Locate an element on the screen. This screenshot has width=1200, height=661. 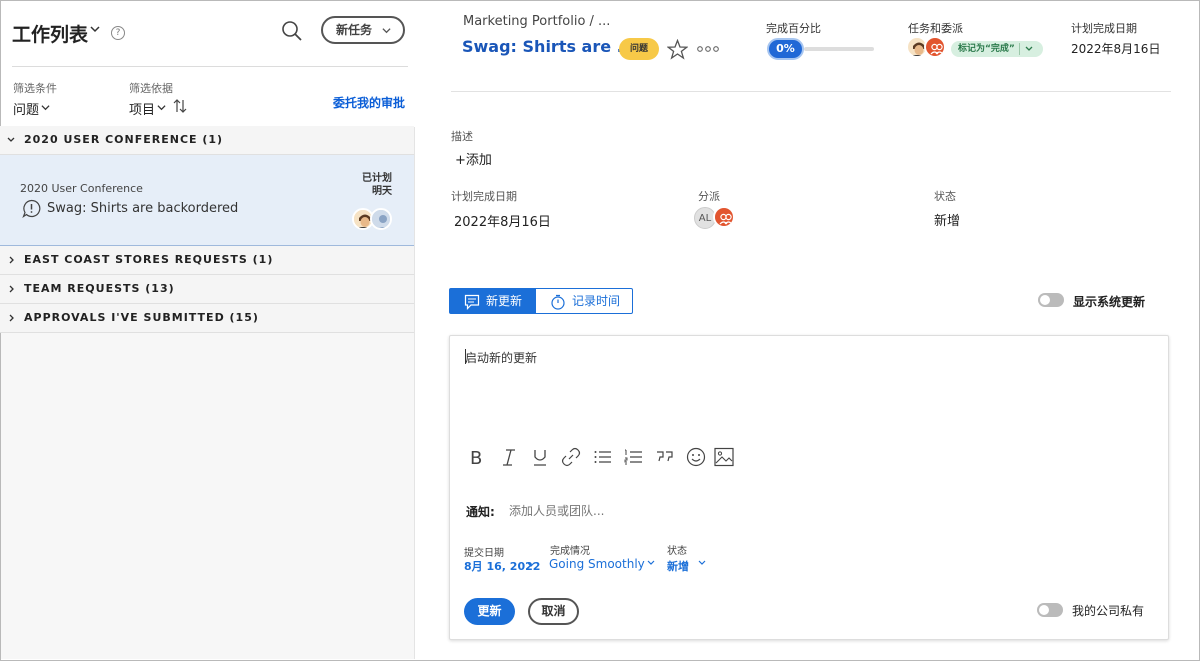
issue-icon is located at coordinates (31, 208).